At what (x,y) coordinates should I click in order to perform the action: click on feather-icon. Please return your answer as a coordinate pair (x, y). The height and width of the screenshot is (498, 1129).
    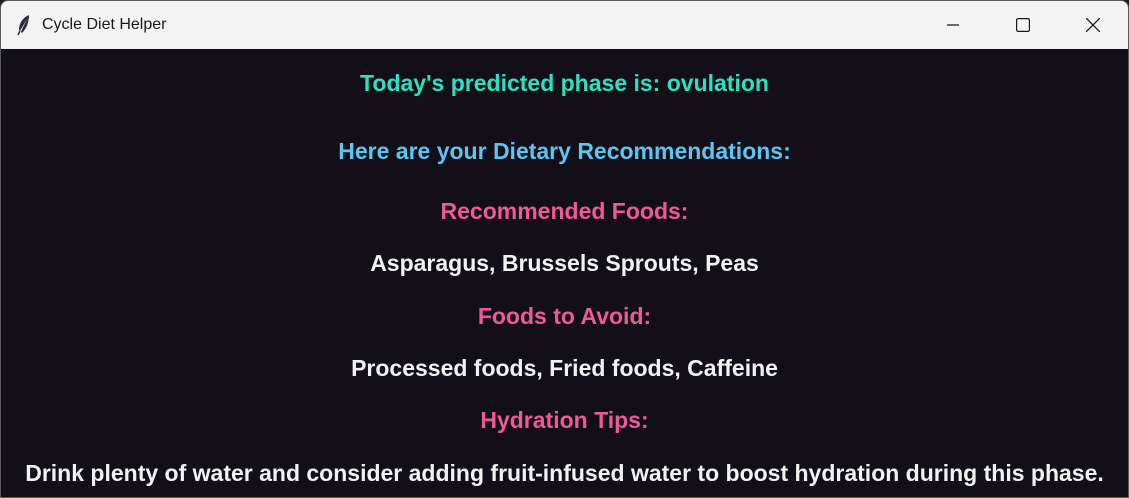
    Looking at the image, I should click on (24, 25).